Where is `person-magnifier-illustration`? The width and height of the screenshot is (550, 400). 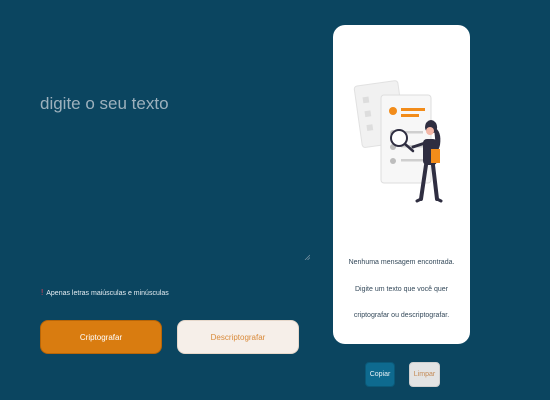 person-magnifier-illustration is located at coordinates (398, 141).